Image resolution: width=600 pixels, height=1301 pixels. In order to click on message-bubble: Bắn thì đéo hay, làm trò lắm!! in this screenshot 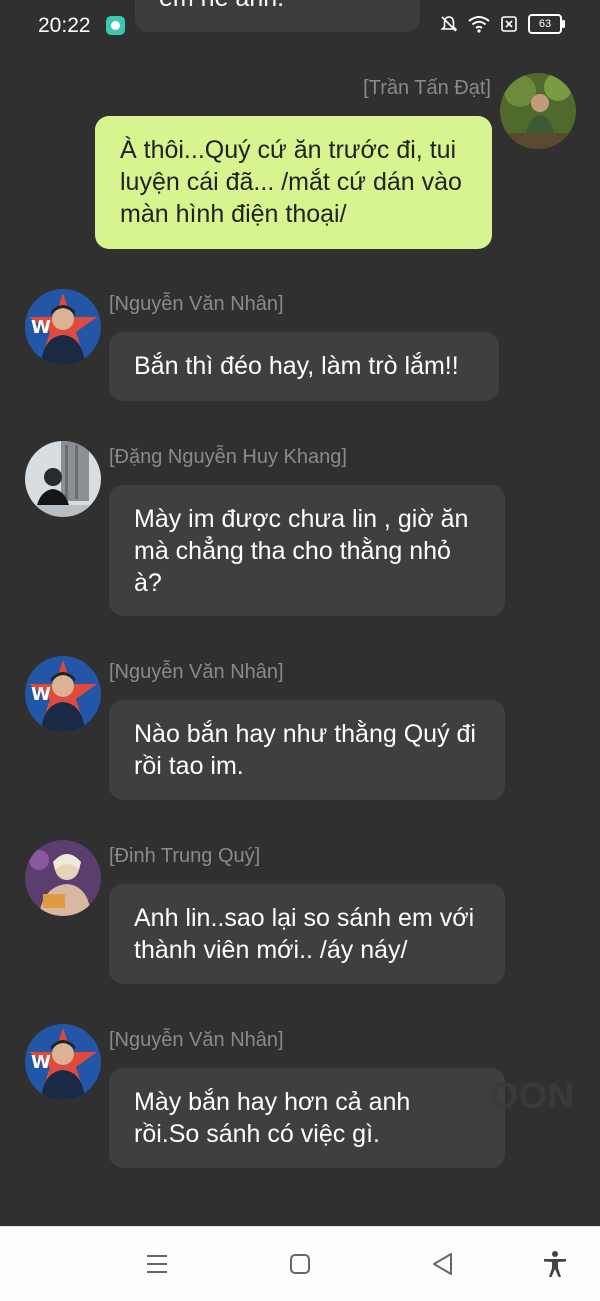, I will do `click(304, 366)`.